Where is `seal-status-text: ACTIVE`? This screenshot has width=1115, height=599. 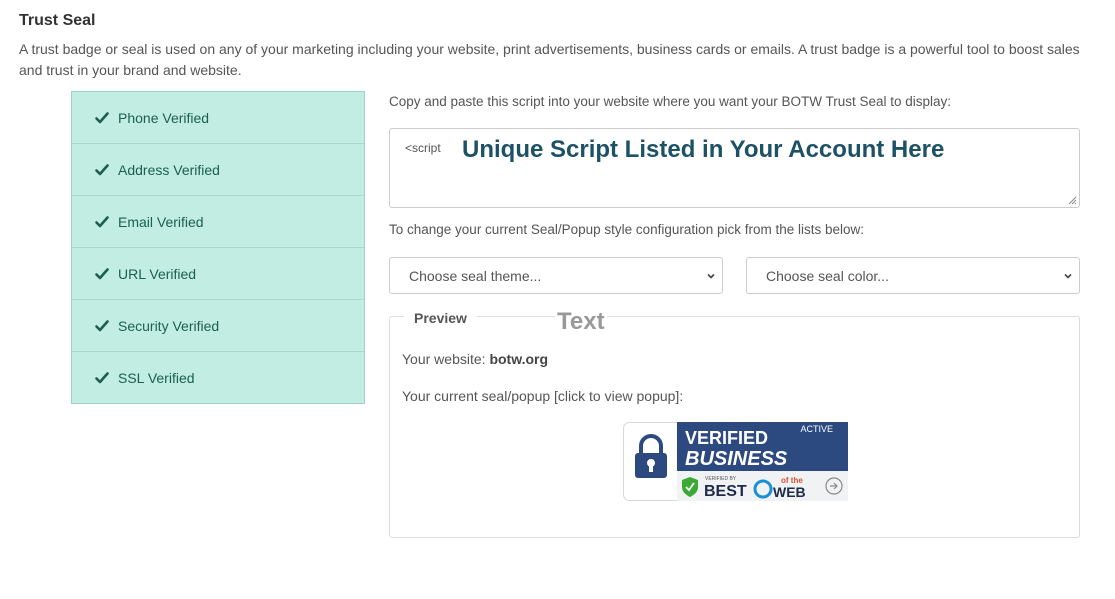
seal-status-text: ACTIVE is located at coordinates (816, 429).